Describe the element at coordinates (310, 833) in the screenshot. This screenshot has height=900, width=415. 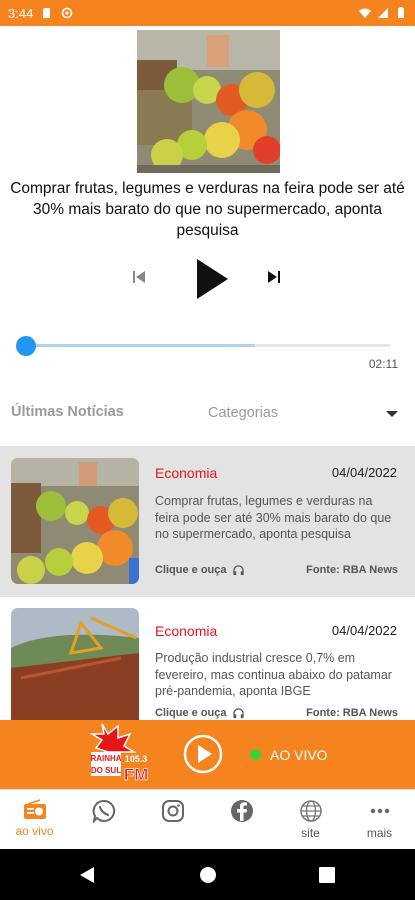
I see `nav-label: site` at that location.